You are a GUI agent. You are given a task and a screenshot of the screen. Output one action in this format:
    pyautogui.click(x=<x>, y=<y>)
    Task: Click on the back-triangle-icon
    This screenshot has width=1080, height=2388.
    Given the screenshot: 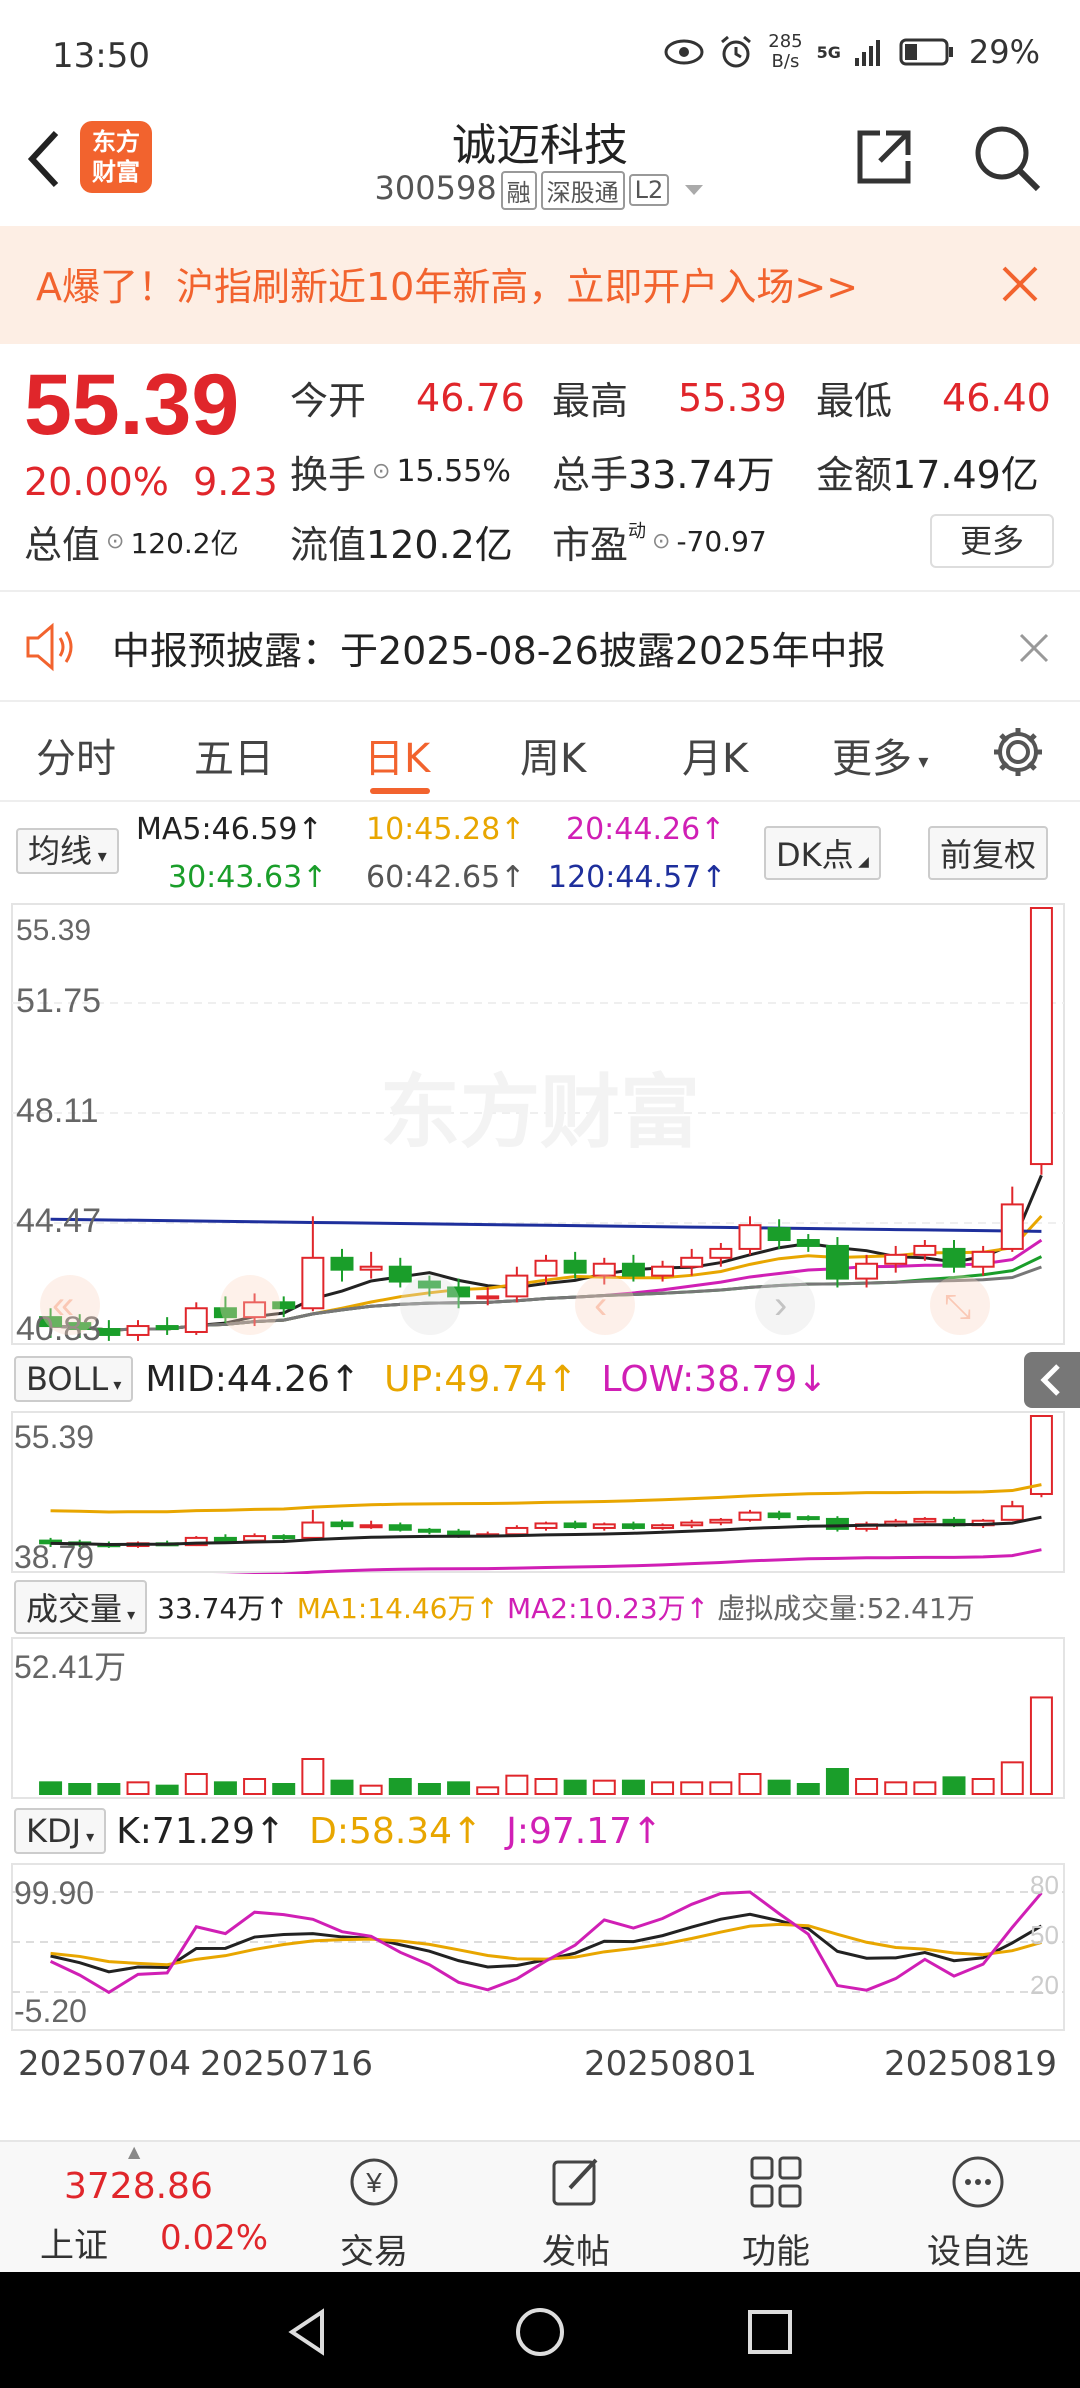 What is the action you would take?
    pyautogui.click(x=308, y=2332)
    